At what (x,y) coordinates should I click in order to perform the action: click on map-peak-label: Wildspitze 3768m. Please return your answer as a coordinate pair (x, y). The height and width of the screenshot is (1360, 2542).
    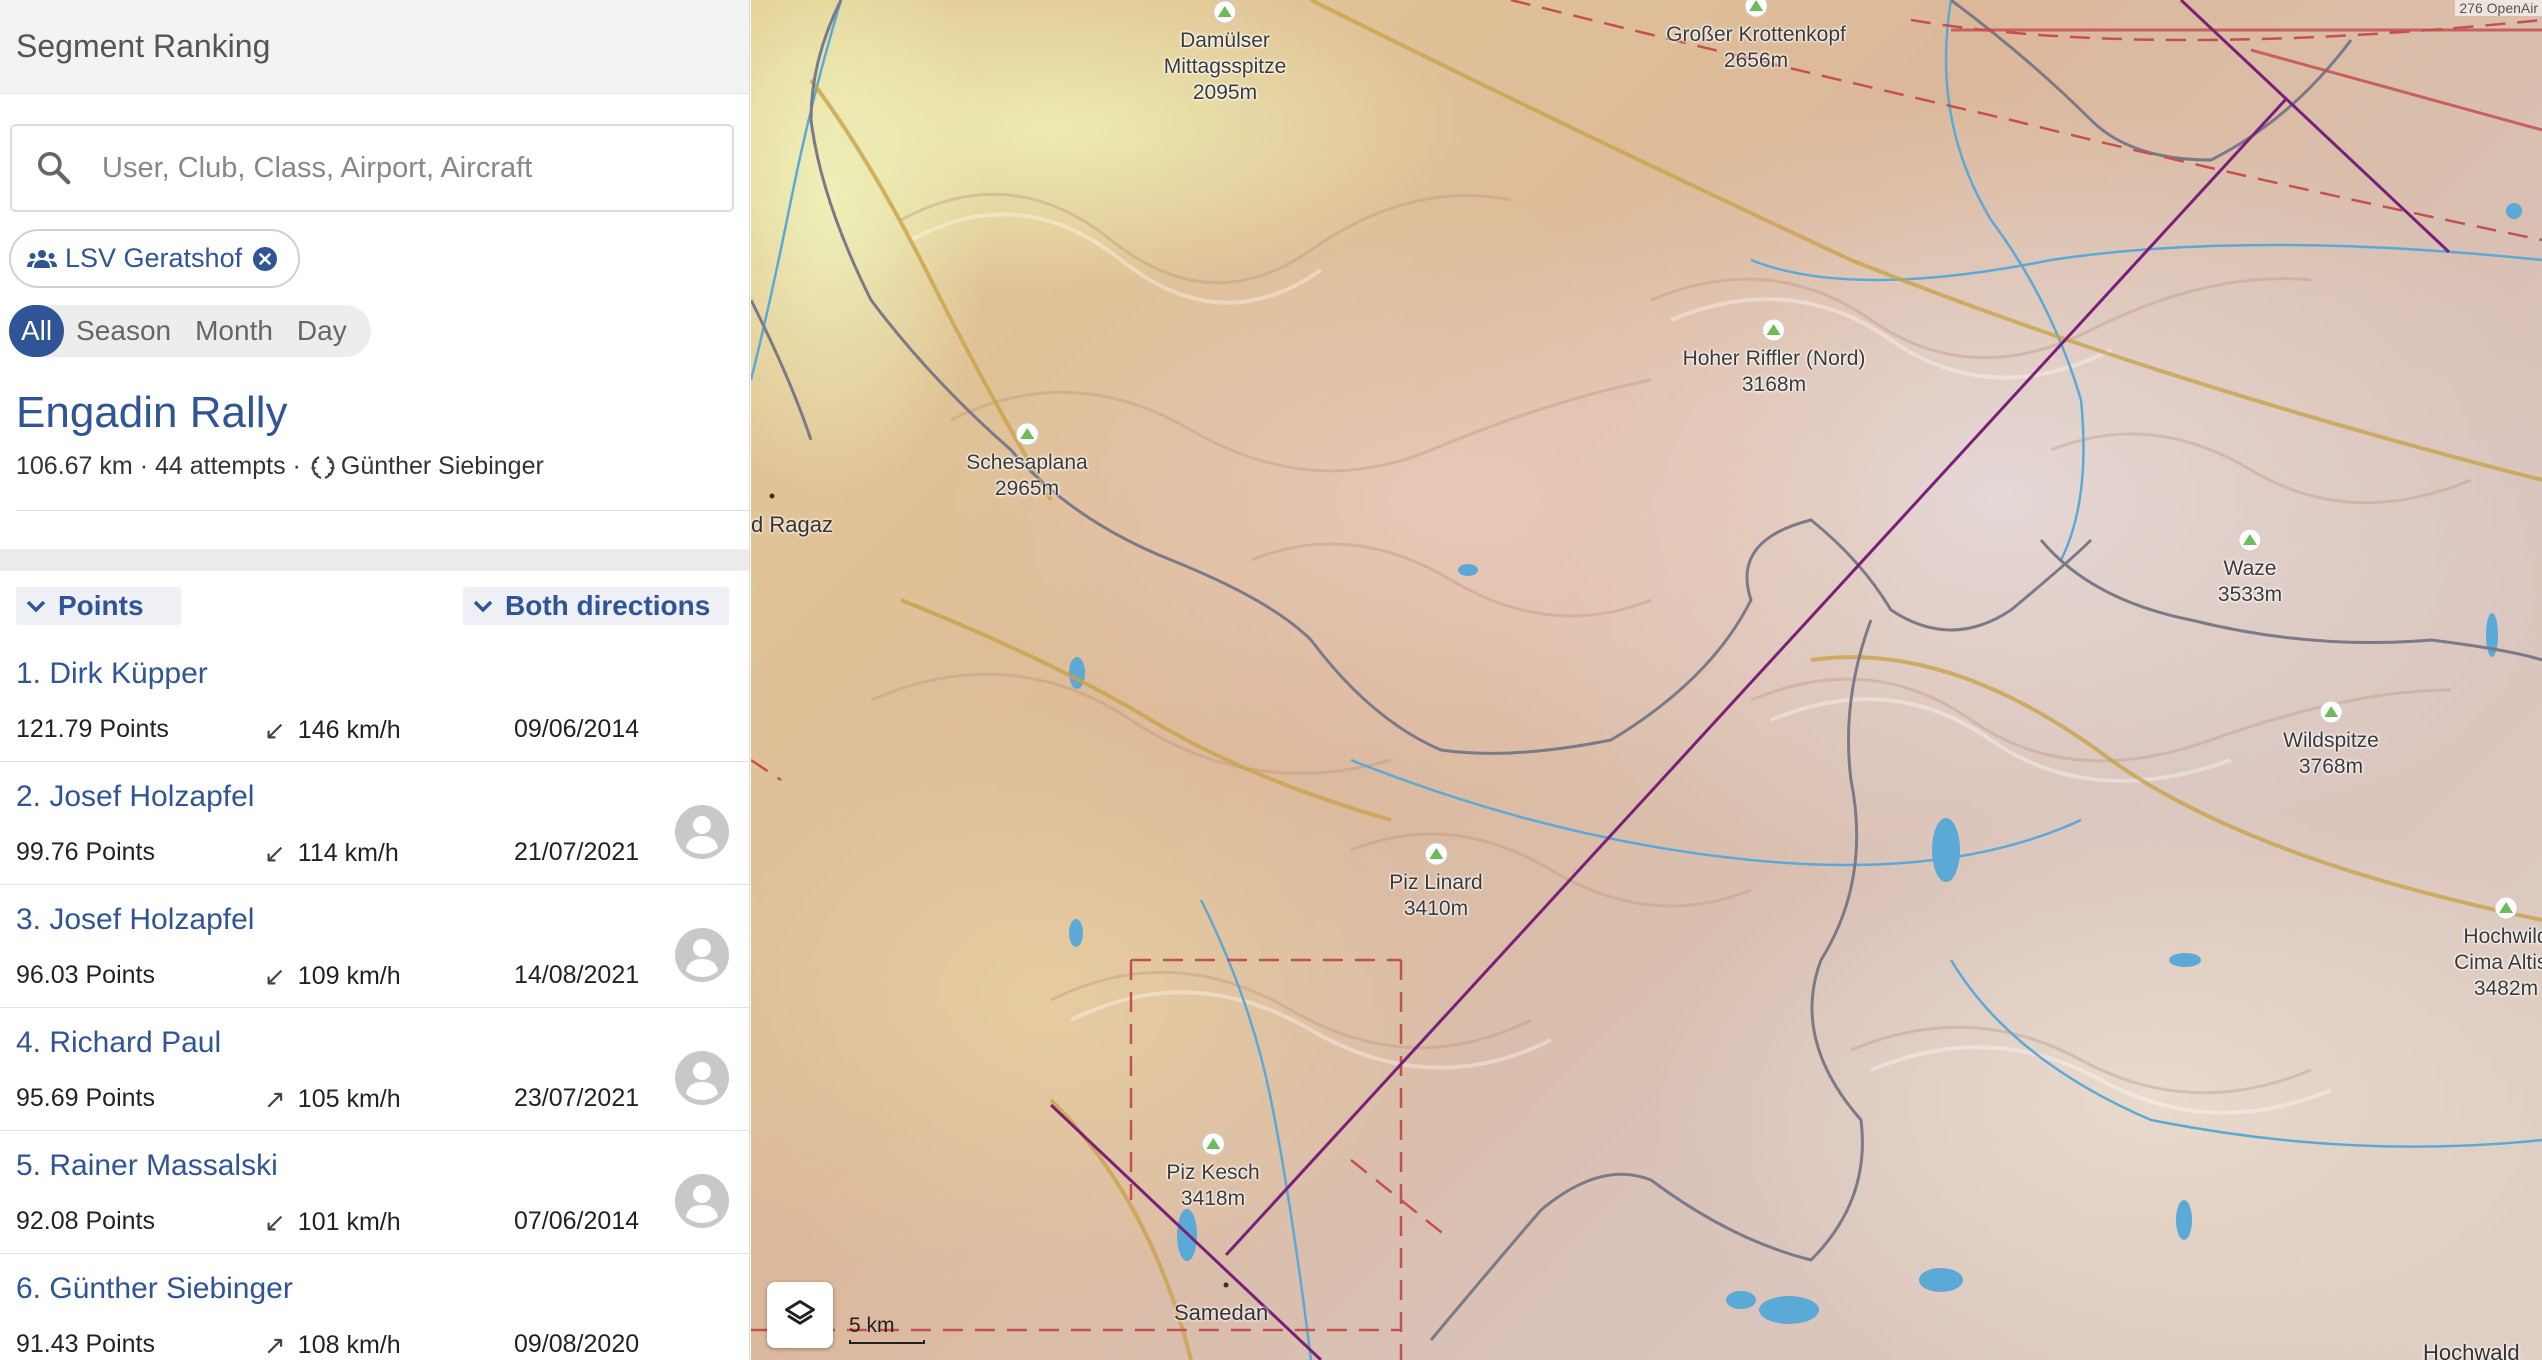
    Looking at the image, I should click on (2331, 740).